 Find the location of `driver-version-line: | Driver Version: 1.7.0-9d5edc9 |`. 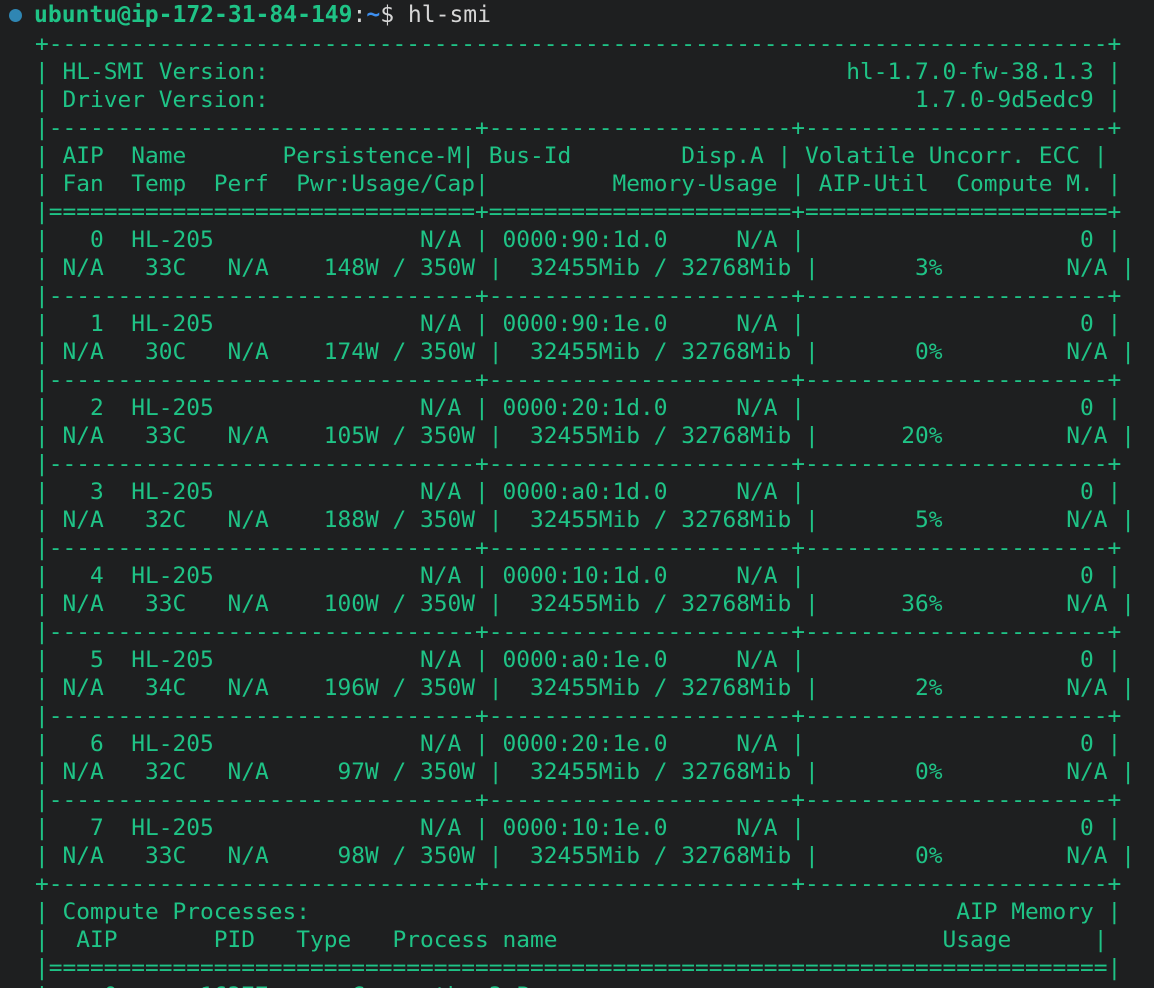

driver-version-line: | Driver Version: 1.7.0-9d5edc9 | is located at coordinates (578, 100).